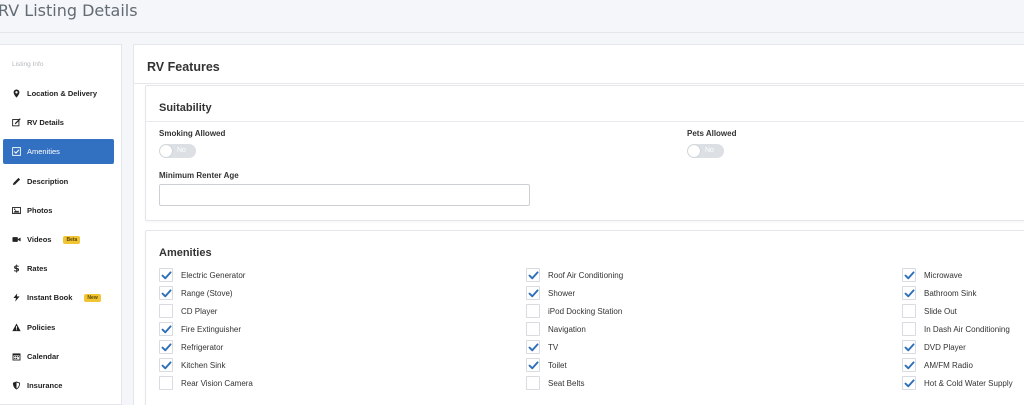 Image resolution: width=1024 pixels, height=405 pixels. I want to click on toggle-text: No, so click(709, 150).